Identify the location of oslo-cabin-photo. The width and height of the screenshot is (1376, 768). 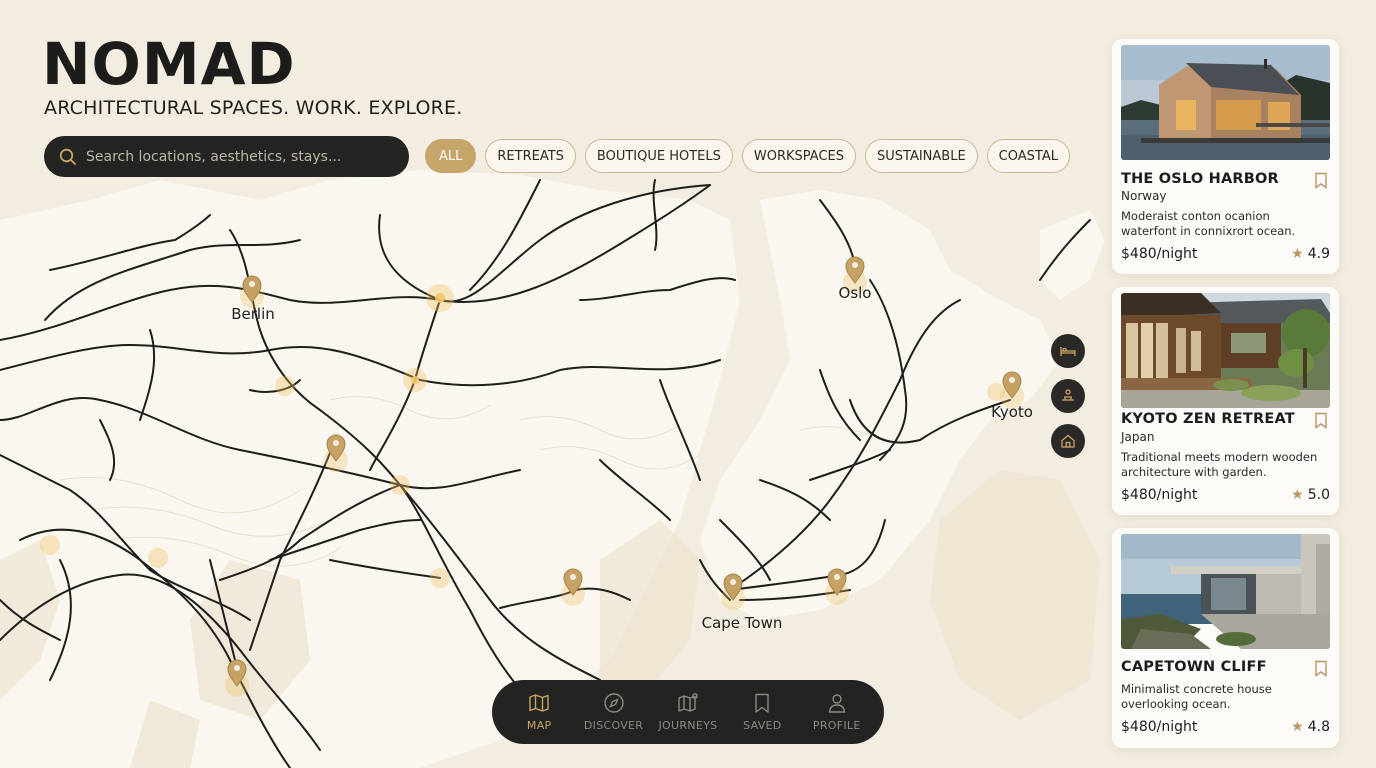
(1225, 102).